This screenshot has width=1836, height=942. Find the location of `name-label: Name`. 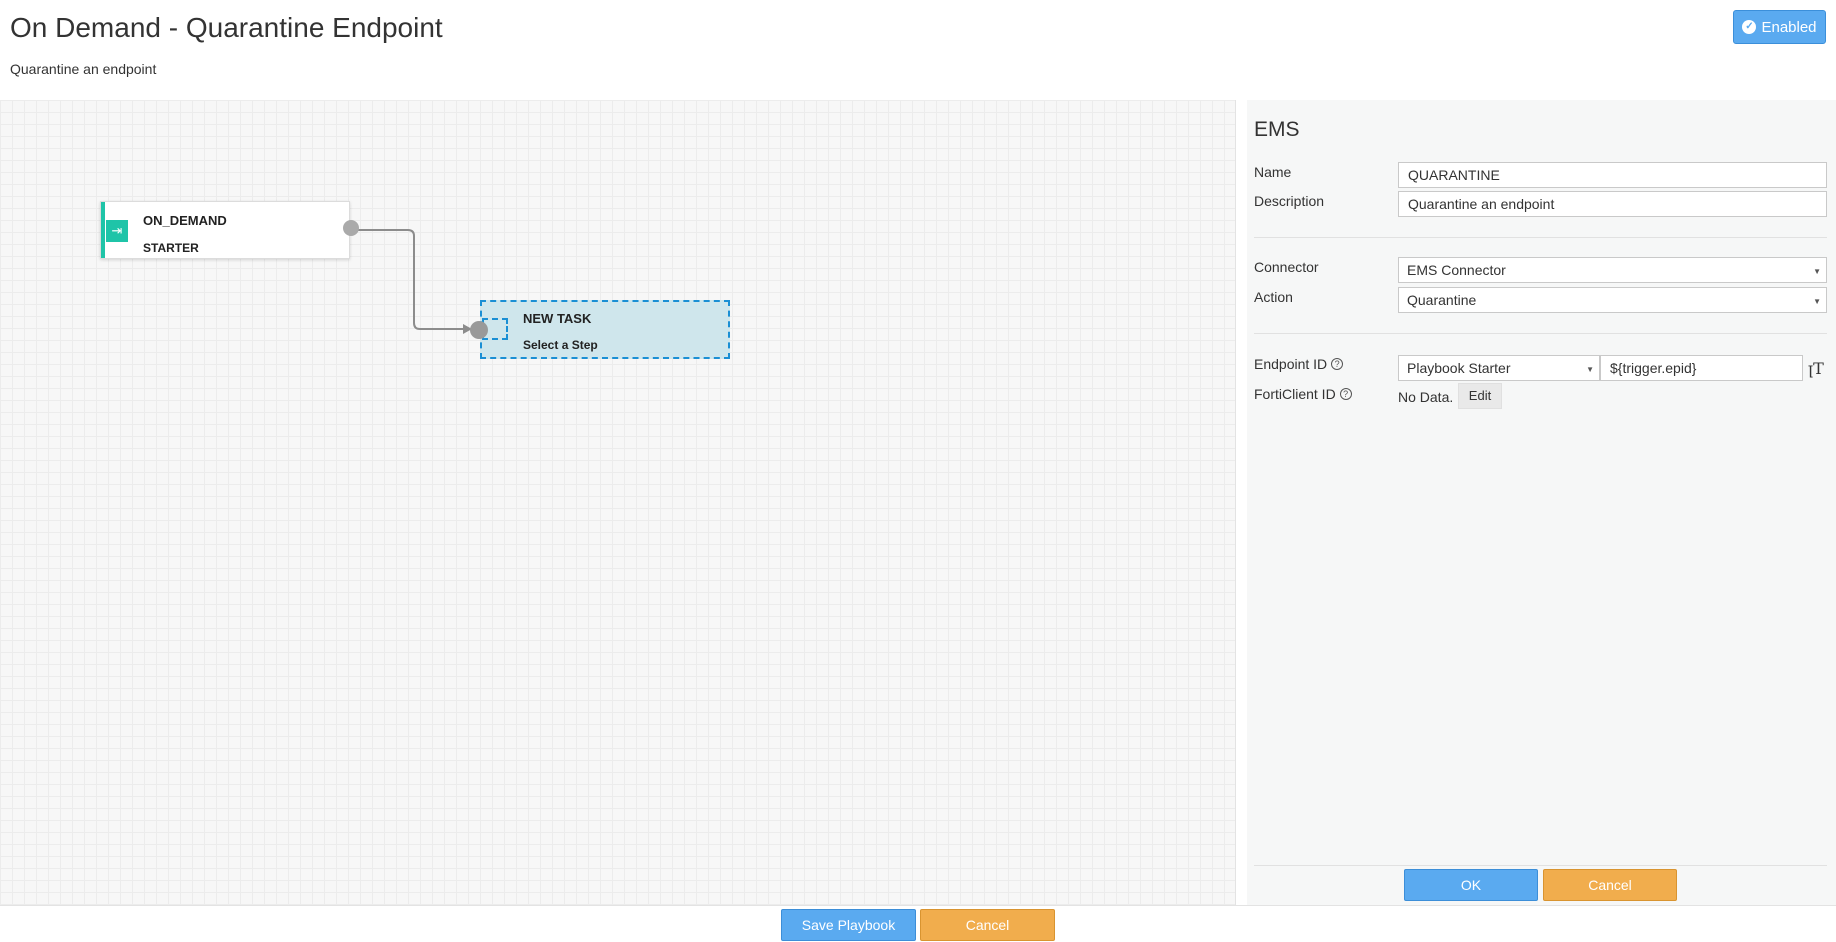

name-label: Name is located at coordinates (1273, 172).